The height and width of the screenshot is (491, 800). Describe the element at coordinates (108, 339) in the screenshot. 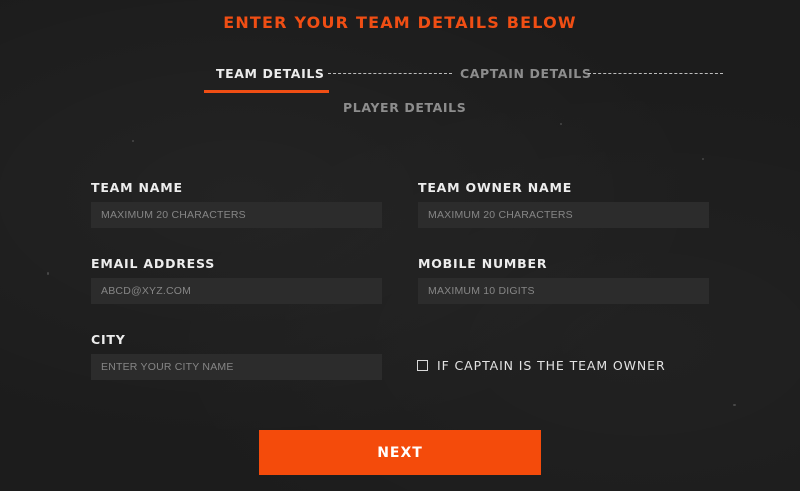

I see `city-label: CITY` at that location.